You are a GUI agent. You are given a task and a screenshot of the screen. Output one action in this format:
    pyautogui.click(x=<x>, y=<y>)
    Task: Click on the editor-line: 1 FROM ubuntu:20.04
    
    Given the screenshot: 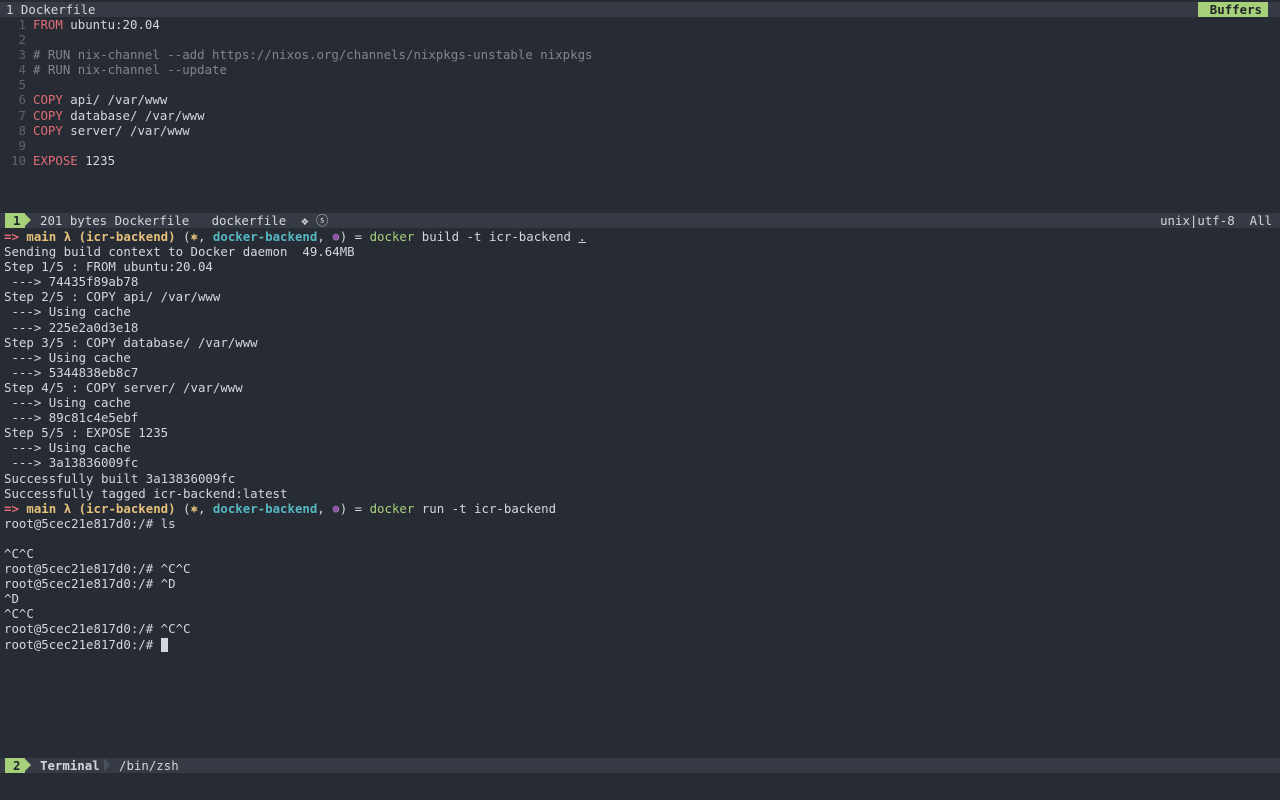 What is the action you would take?
    pyautogui.click(x=640, y=24)
    